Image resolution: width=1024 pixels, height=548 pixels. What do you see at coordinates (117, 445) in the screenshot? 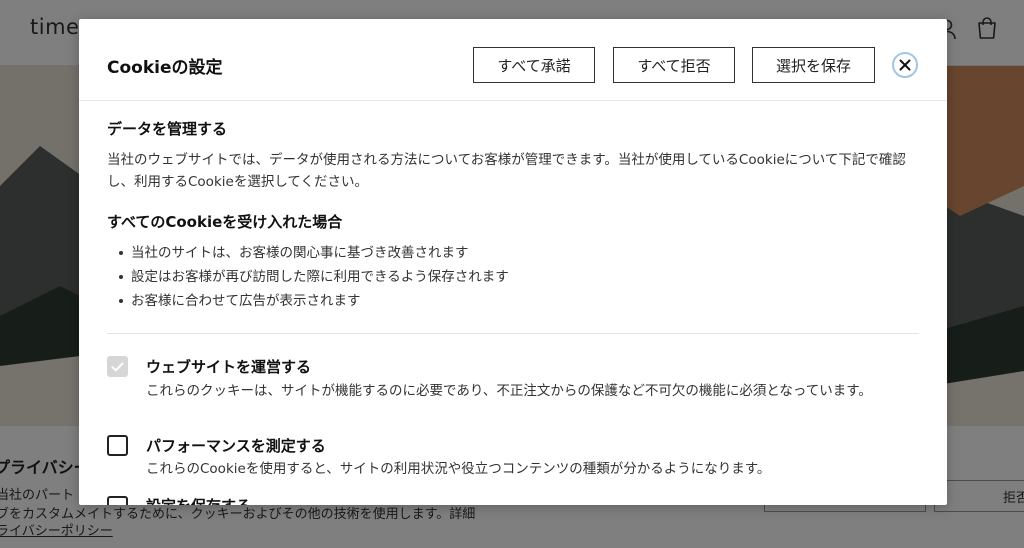
I see `measure-performance-checkbox` at bounding box center [117, 445].